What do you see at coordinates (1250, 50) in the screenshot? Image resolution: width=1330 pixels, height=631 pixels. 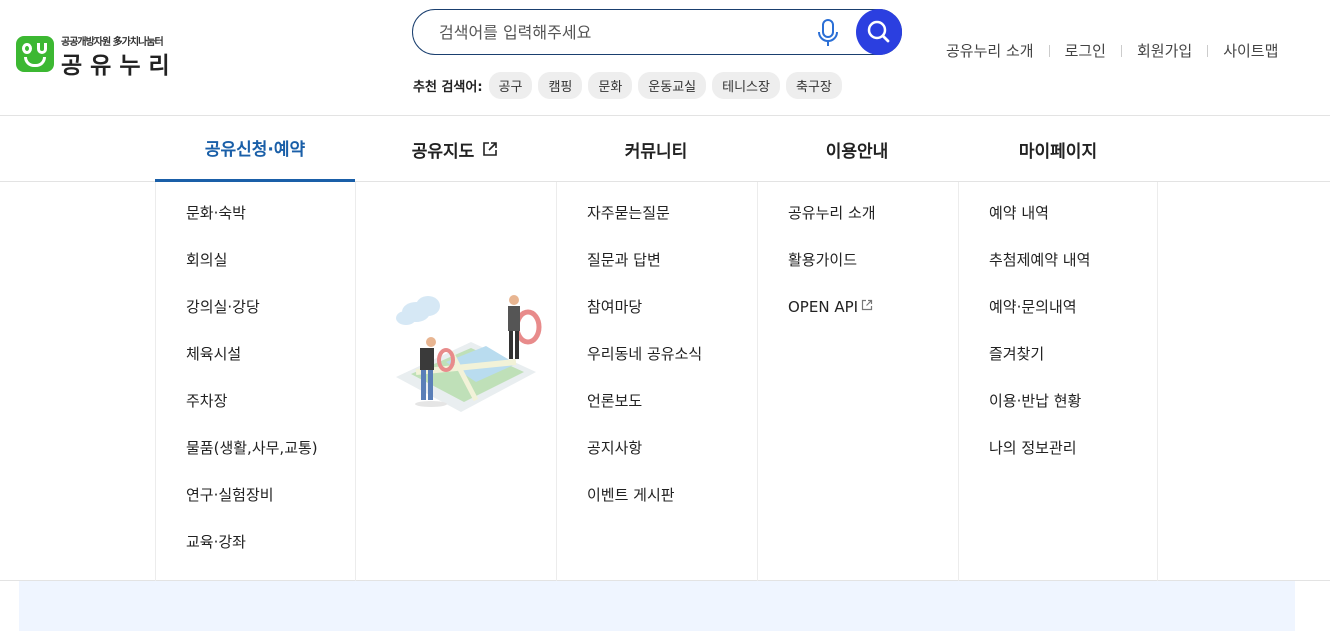 I see `util-link-sitemap: 사이트맵` at bounding box center [1250, 50].